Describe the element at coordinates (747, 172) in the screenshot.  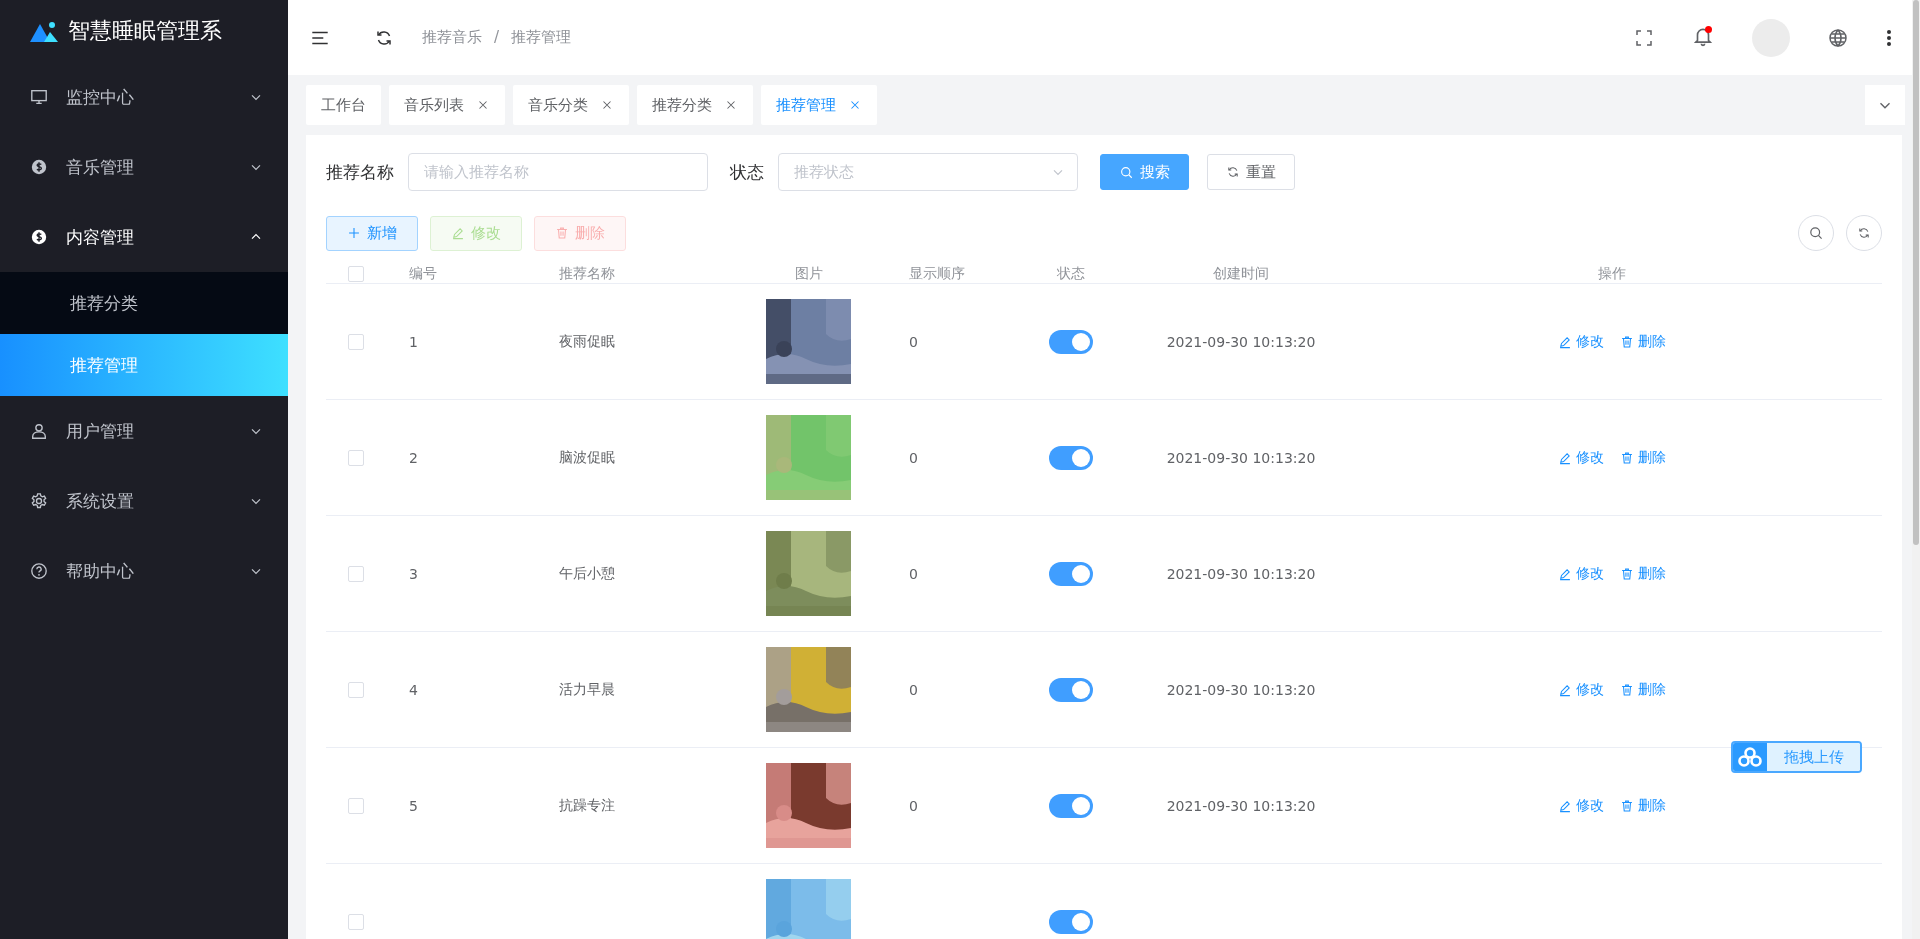
I see `field-label: 状态` at that location.